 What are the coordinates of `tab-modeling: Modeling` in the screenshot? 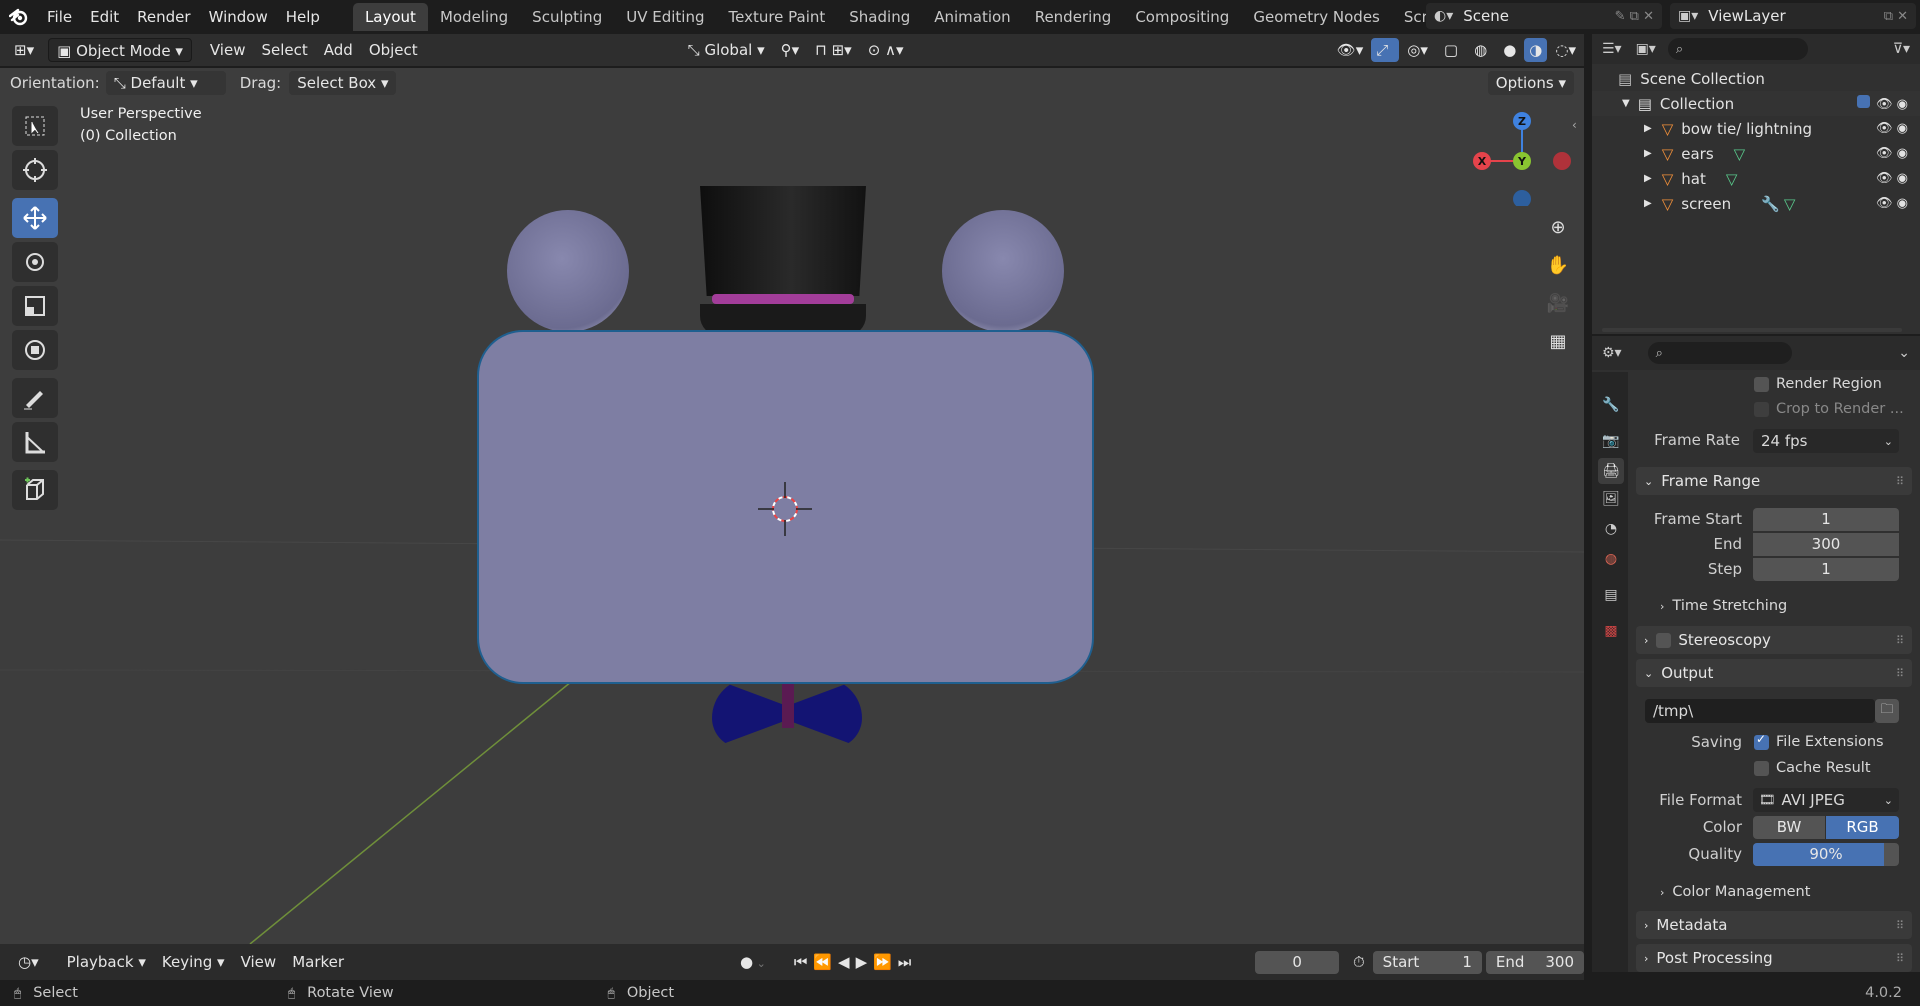 It's located at (474, 17).